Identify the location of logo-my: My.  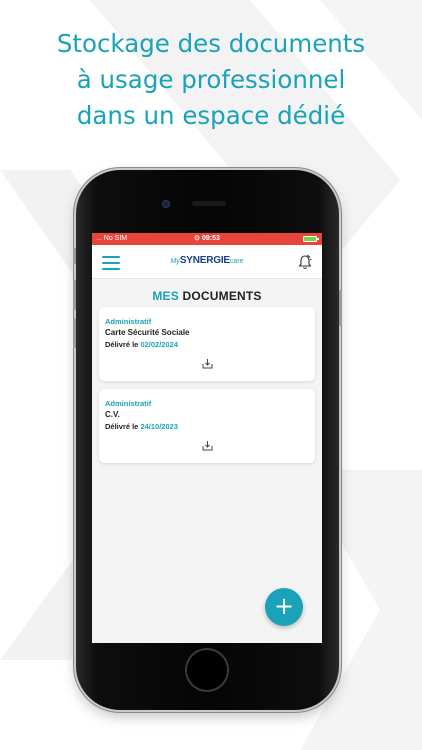
(175, 261).